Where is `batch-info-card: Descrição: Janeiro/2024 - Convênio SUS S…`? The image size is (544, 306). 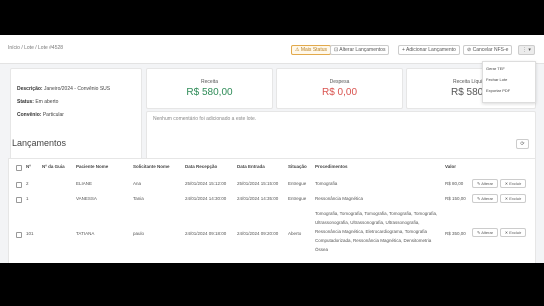 batch-info-card: Descrição: Janeiro/2024 - Convênio SUS S… is located at coordinates (76, 117).